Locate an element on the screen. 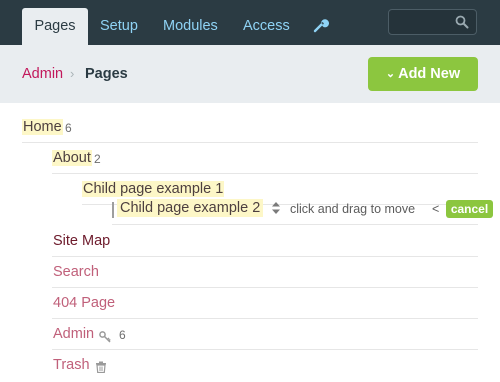 The height and width of the screenshot is (382, 500). top-nav-bar: Pages Setup Modules Access is located at coordinates (250, 22).